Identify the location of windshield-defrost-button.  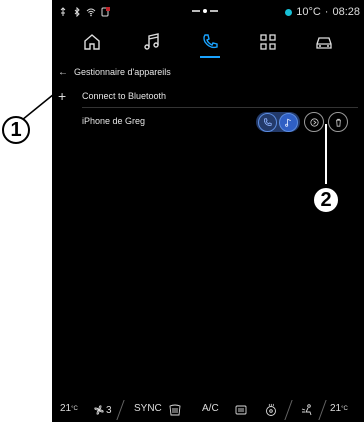
(175, 410).